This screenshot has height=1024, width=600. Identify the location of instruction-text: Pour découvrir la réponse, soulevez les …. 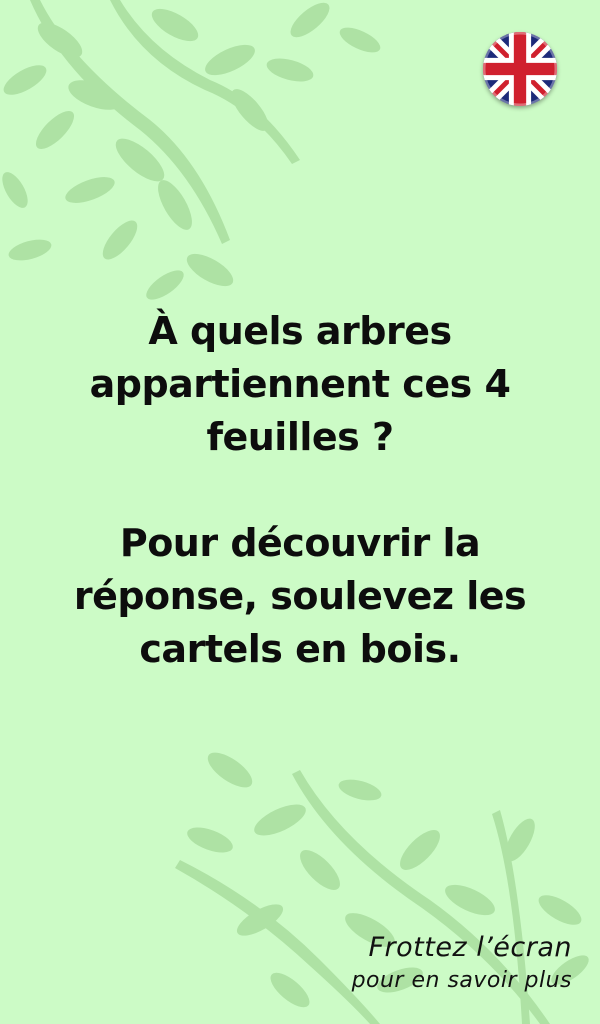
(300, 596).